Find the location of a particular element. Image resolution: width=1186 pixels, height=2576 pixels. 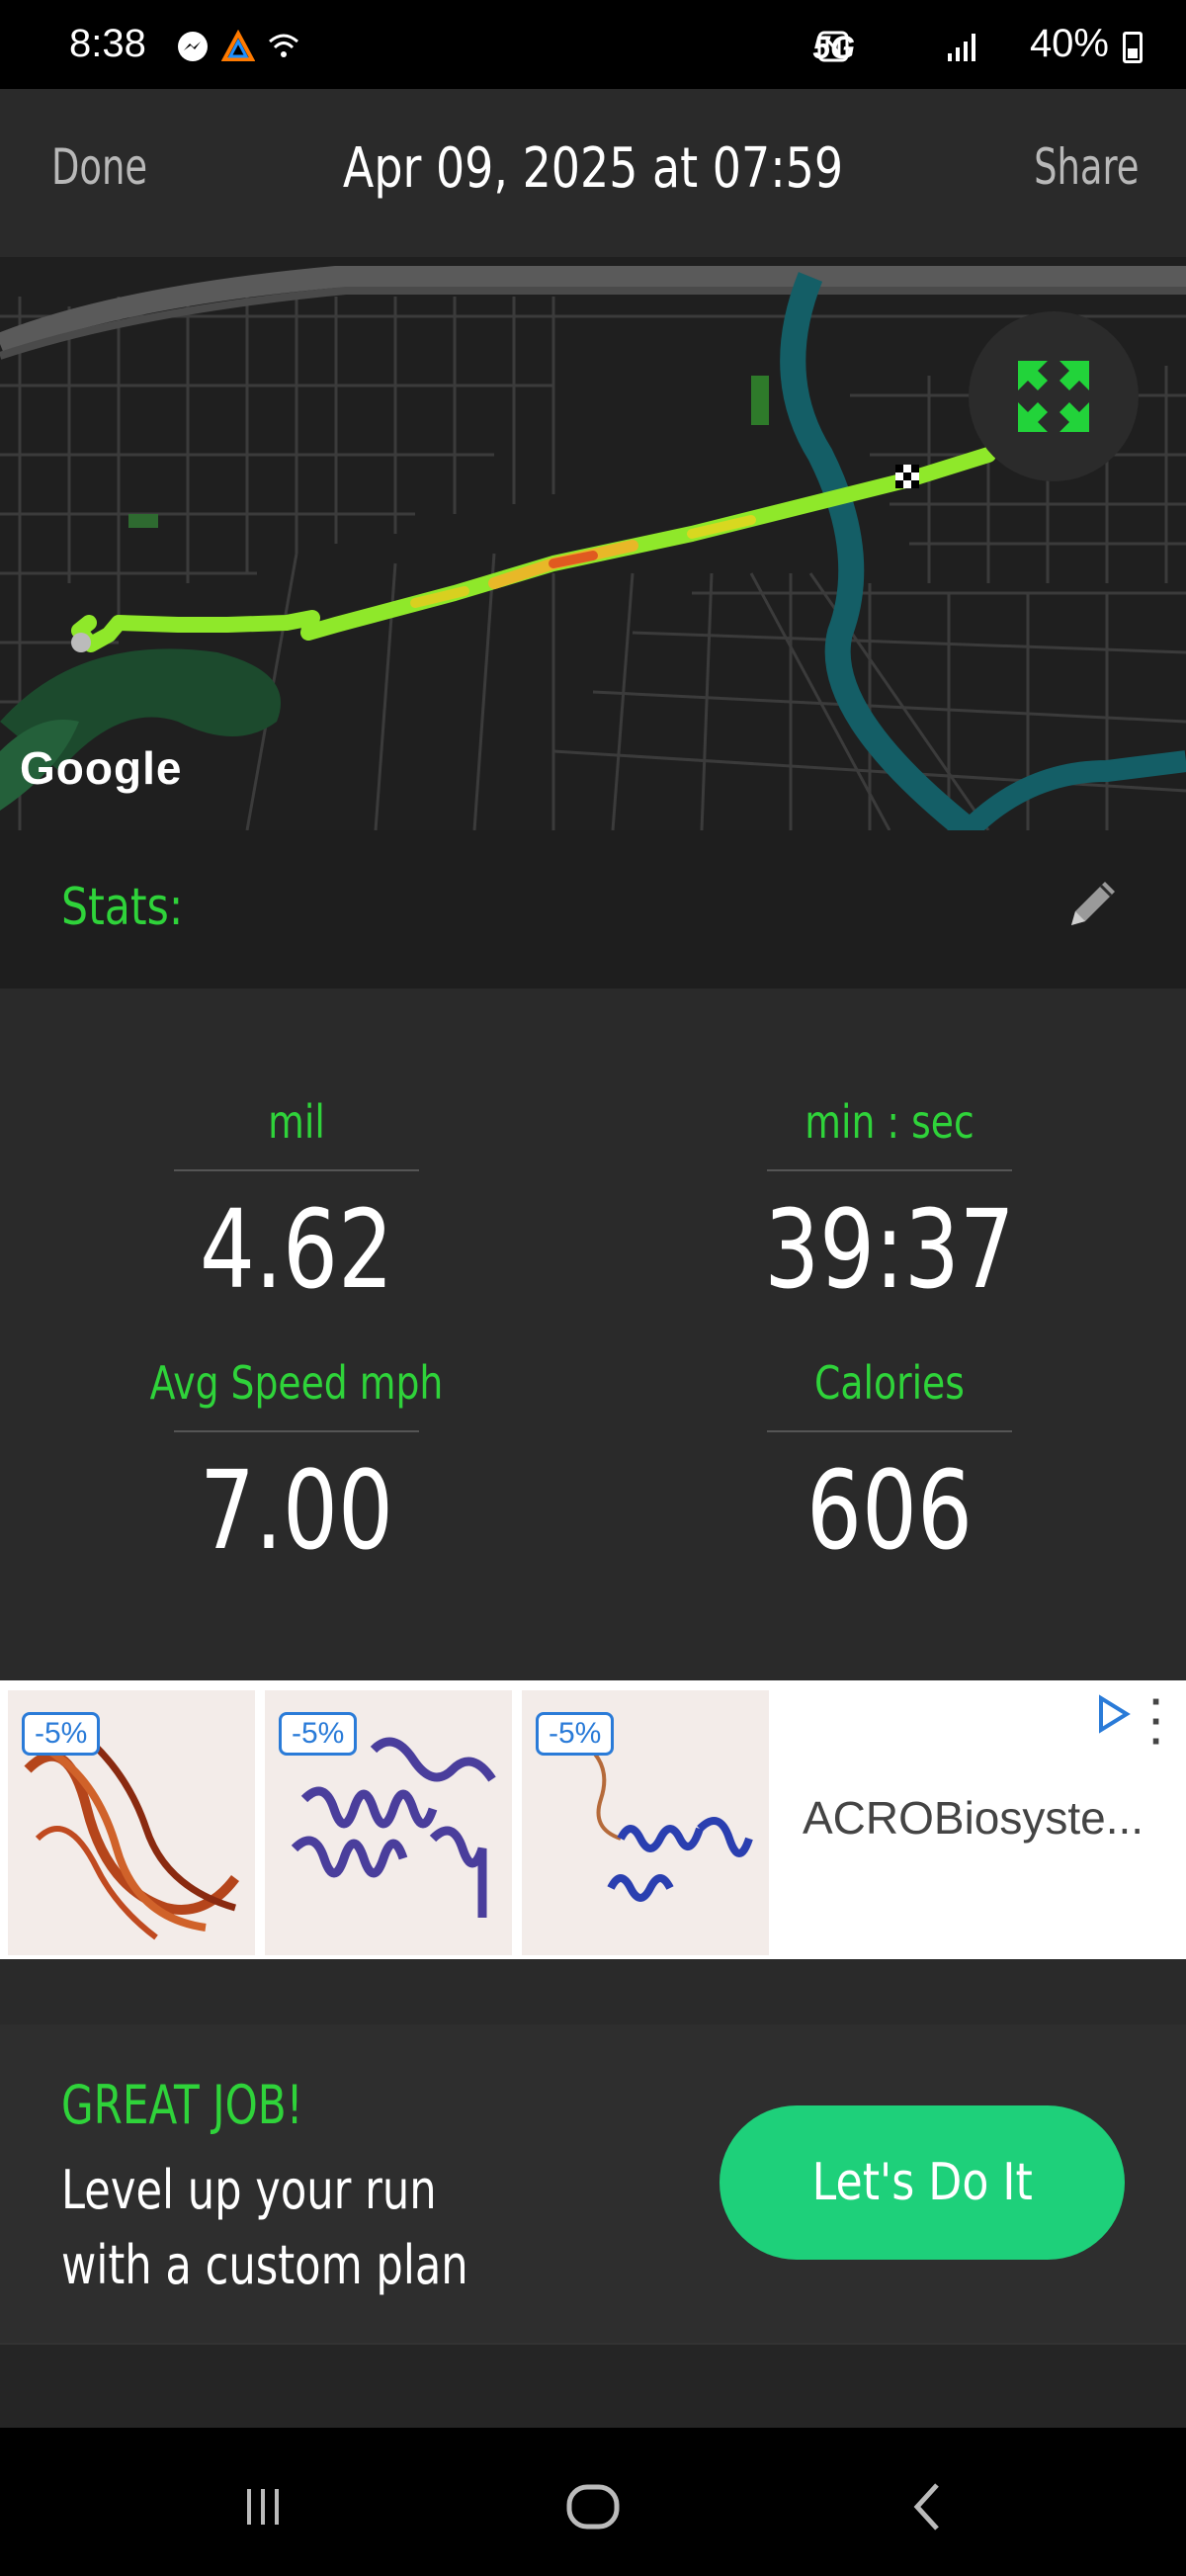

duration-label: min : sec is located at coordinates (889, 1122).